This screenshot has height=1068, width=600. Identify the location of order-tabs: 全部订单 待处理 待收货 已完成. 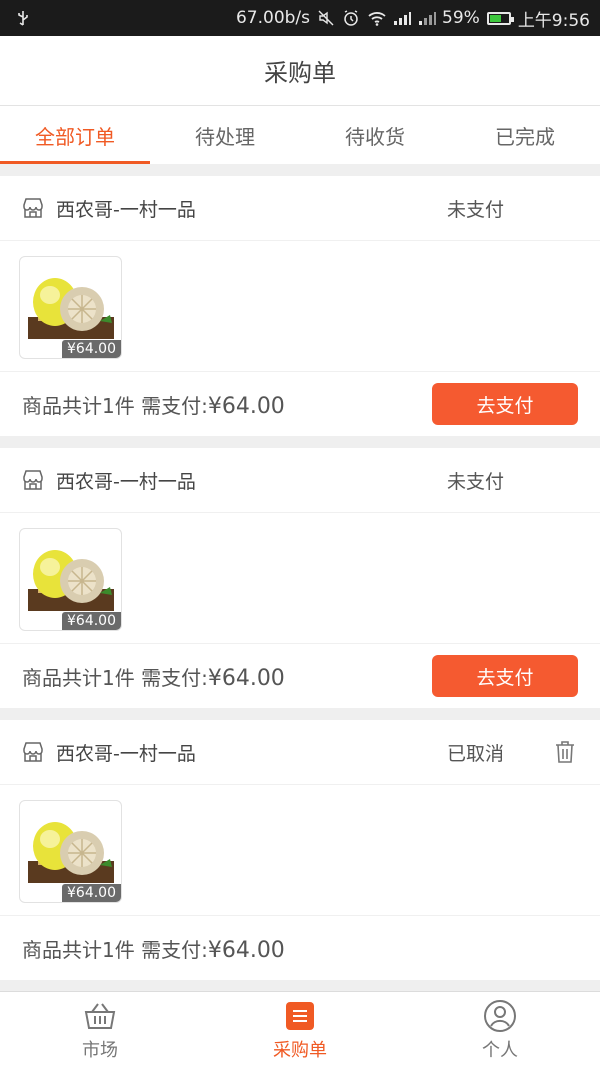
(300, 135).